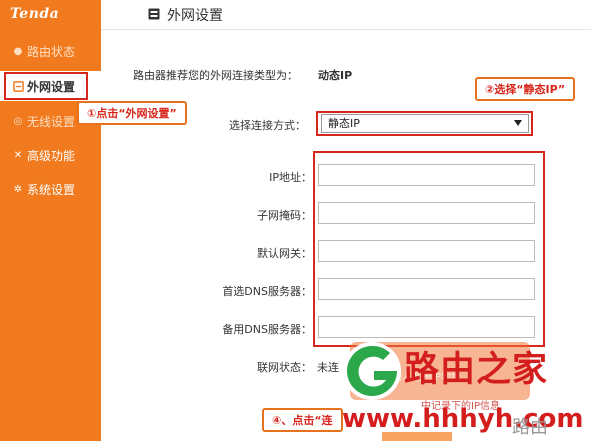 The image size is (591, 441). Describe the element at coordinates (426, 327) in the screenshot. I see `secondary-dns-input` at that location.